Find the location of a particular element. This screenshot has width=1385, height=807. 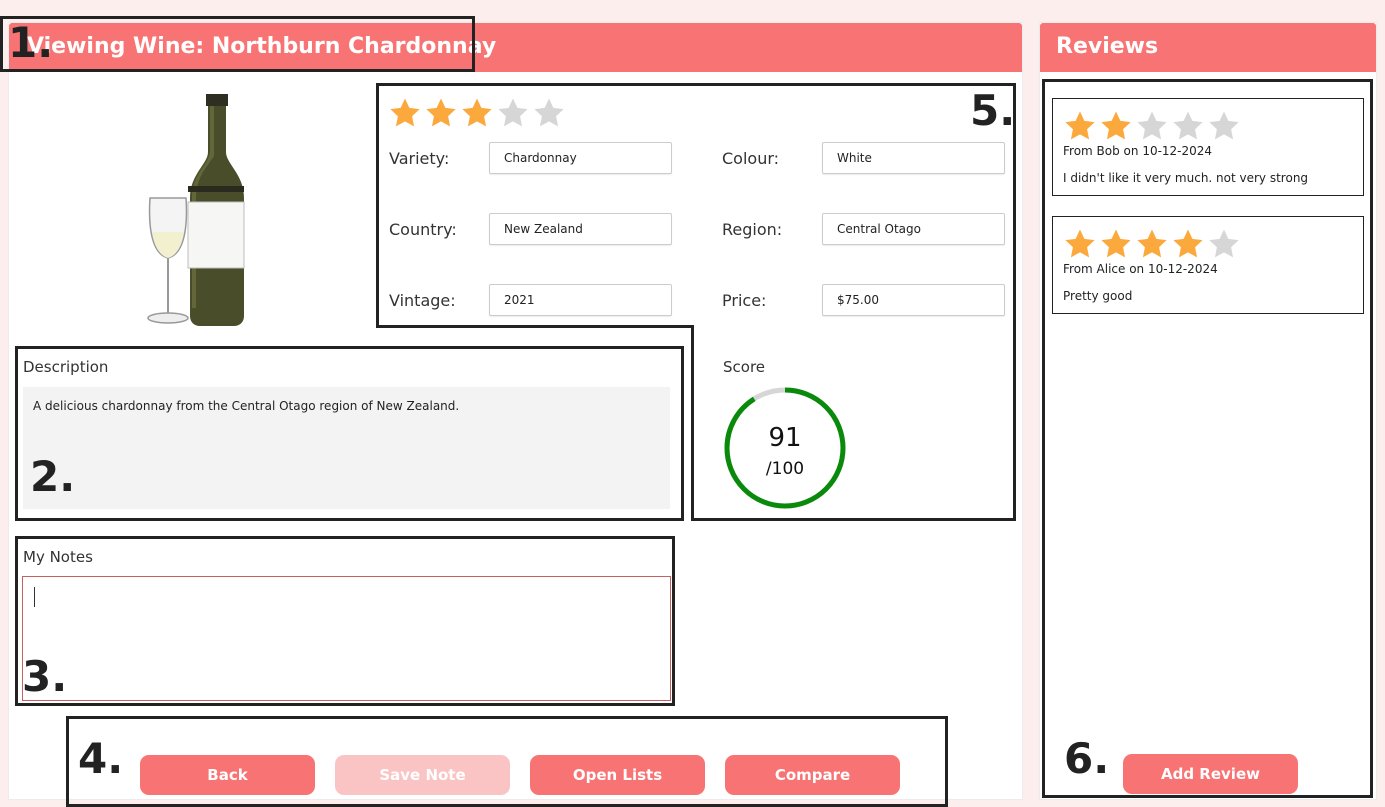

annotation-label-3: 3. is located at coordinates (45, 676).